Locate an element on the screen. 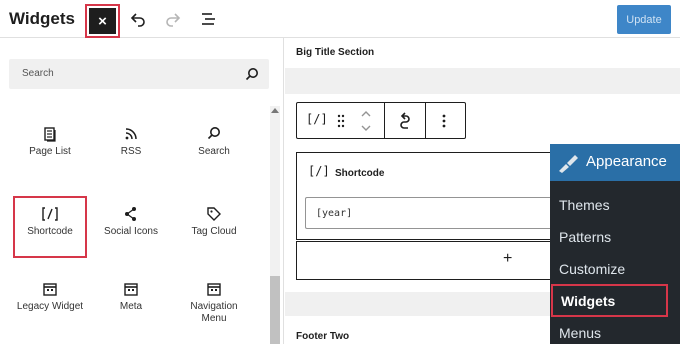 The height and width of the screenshot is (344, 680). block-meta: Meta is located at coordinates (131, 302).